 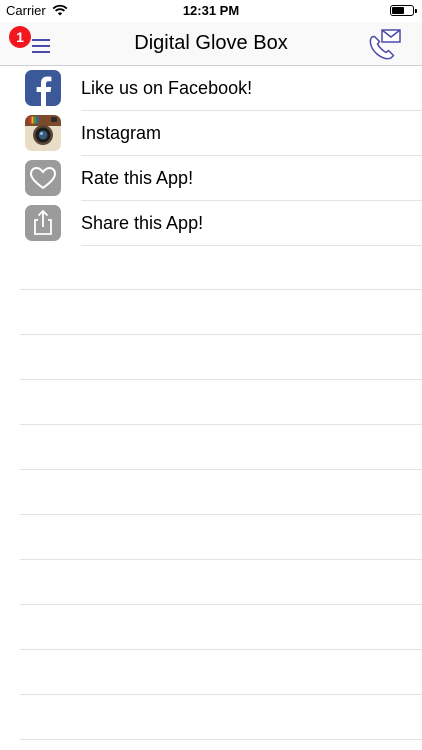 I want to click on list-item-label: Like us on Facebook!, so click(x=167, y=88).